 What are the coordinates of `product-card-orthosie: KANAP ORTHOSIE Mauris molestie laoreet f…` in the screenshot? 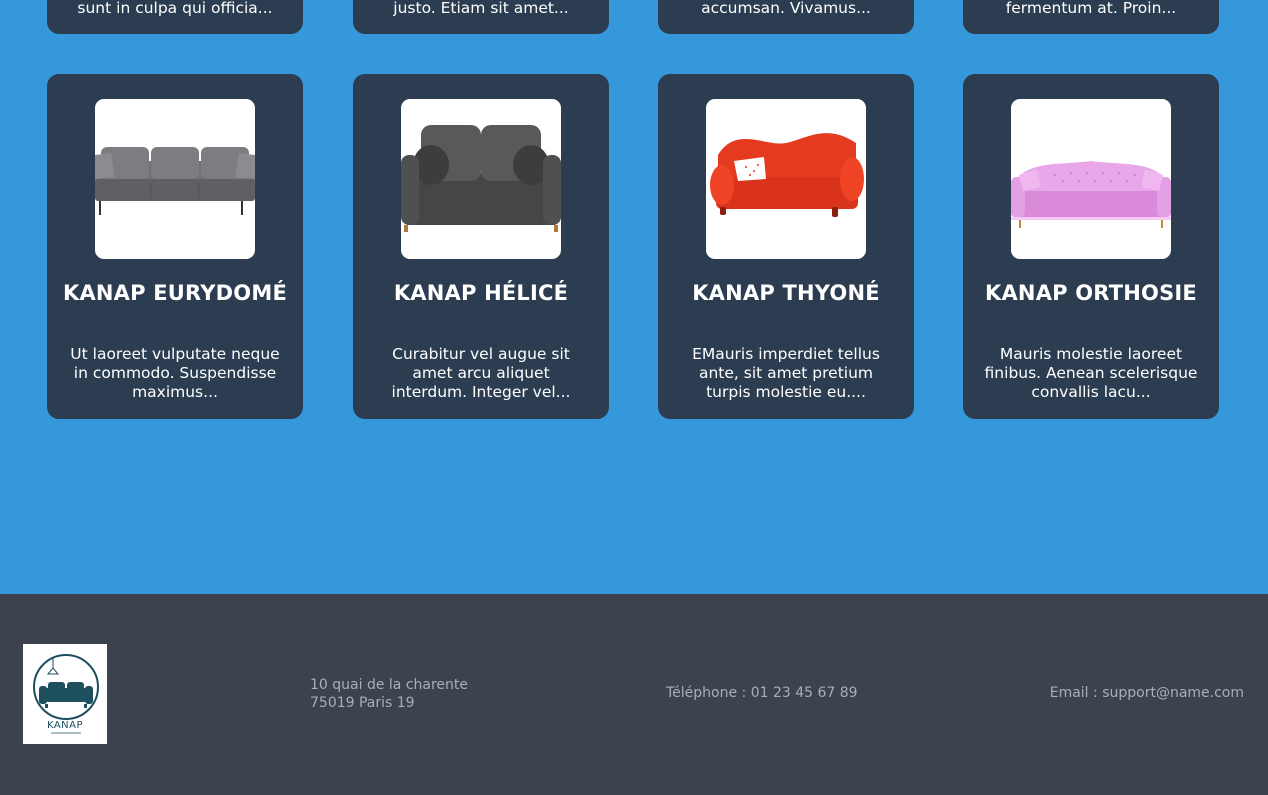 It's located at (1091, 246).